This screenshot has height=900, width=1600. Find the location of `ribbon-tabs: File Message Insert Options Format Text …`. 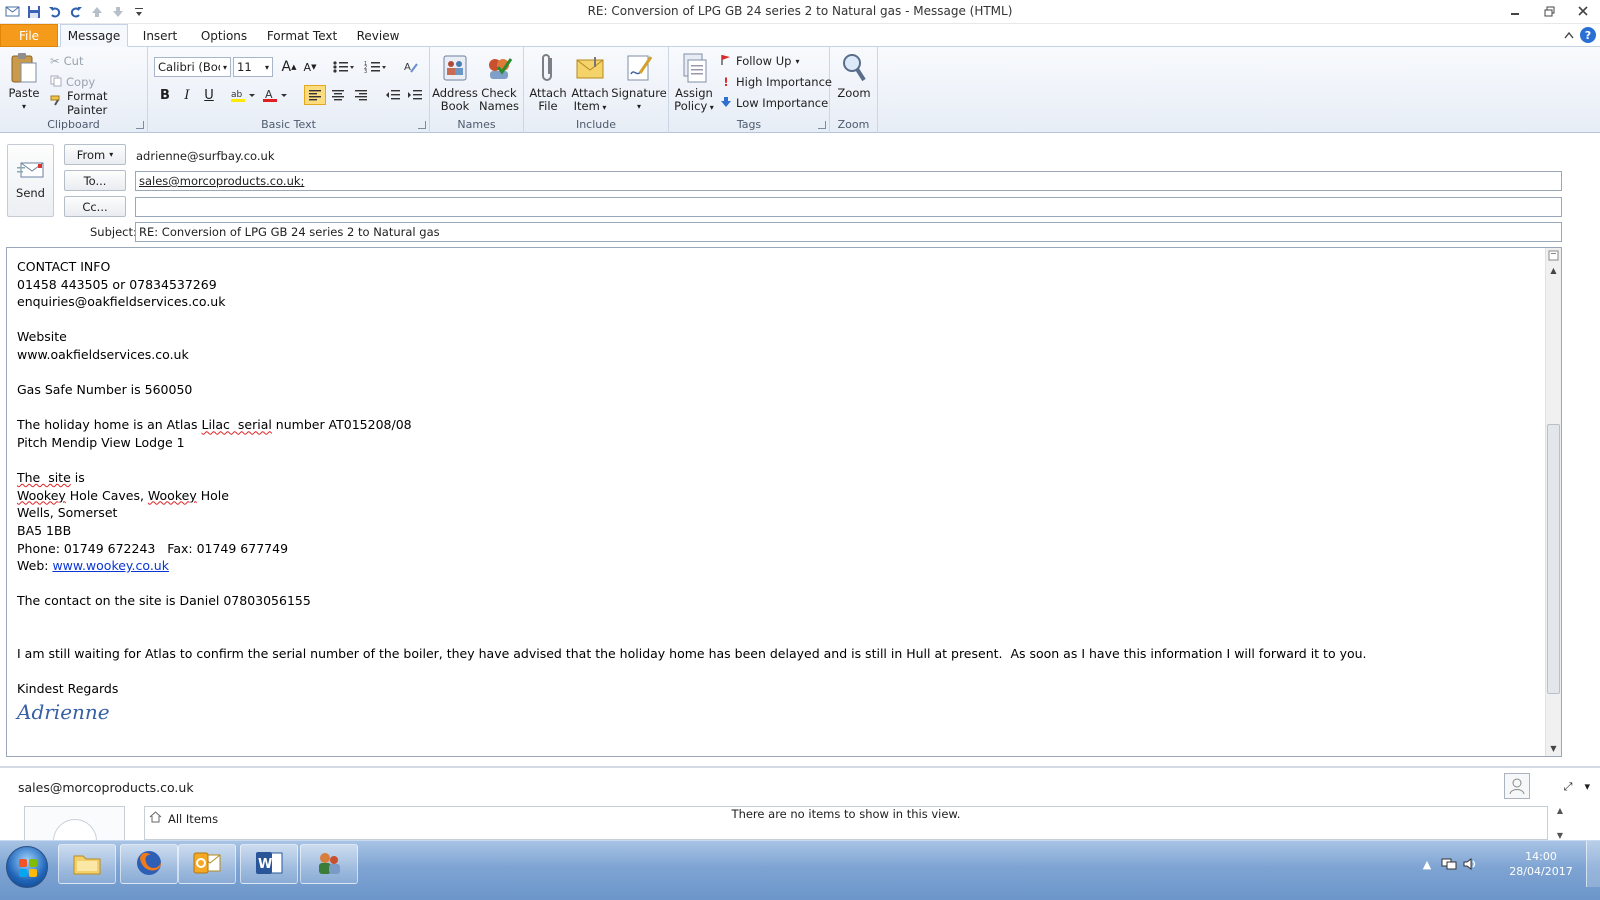

ribbon-tabs: File Message Insert Options Format Text … is located at coordinates (800, 35).